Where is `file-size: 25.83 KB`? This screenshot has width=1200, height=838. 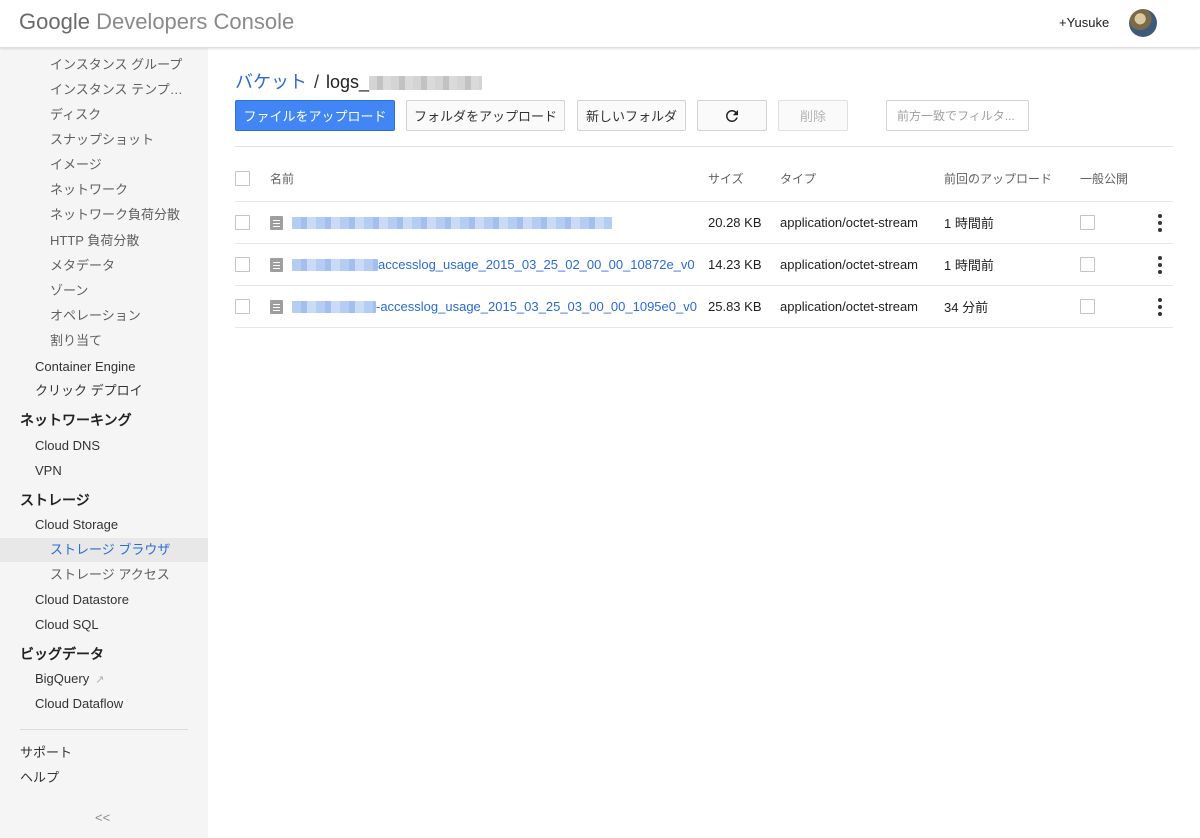
file-size: 25.83 KB is located at coordinates (735, 306).